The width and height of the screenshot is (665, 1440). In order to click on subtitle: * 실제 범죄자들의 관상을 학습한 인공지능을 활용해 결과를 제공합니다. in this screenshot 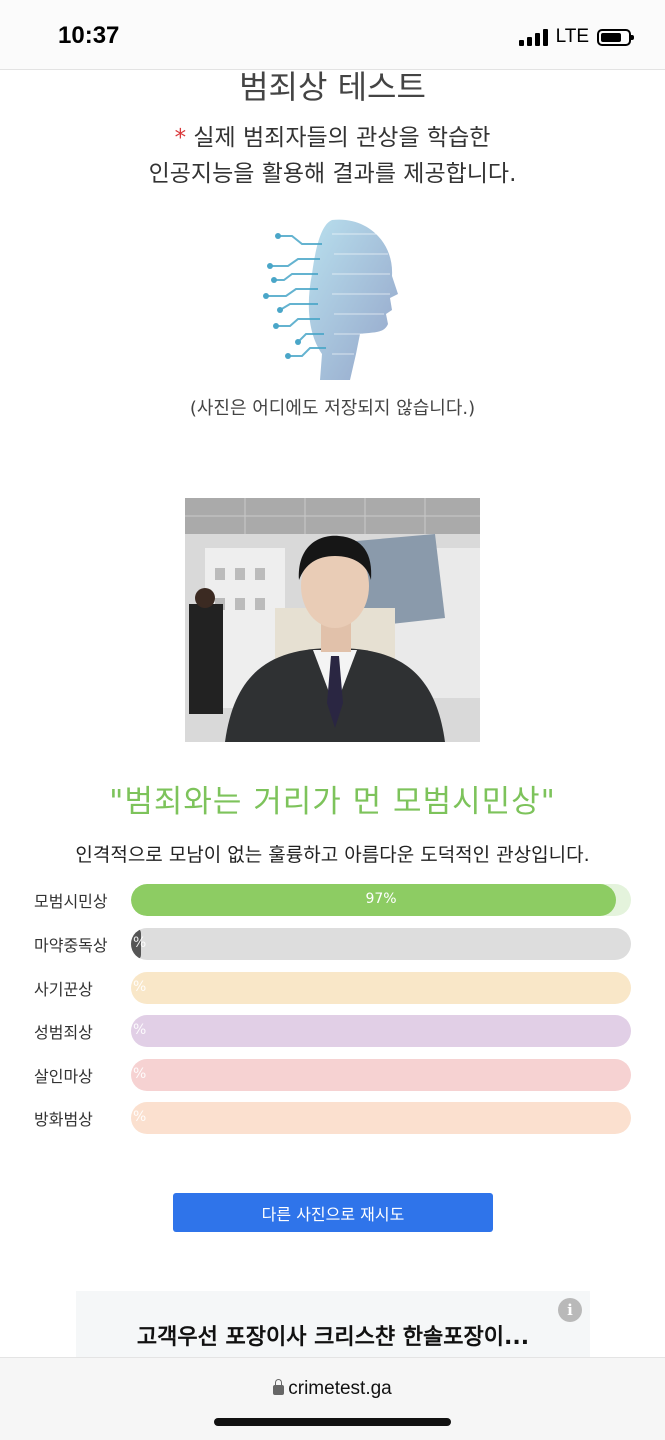, I will do `click(332, 156)`.